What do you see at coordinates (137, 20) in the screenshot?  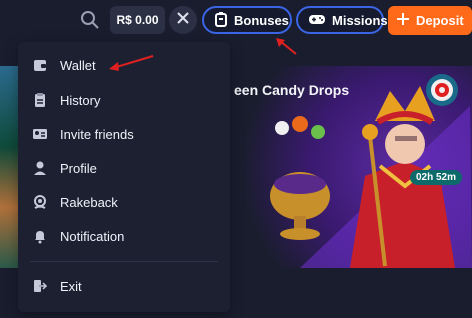 I see `balance-display: R$ 0.00` at bounding box center [137, 20].